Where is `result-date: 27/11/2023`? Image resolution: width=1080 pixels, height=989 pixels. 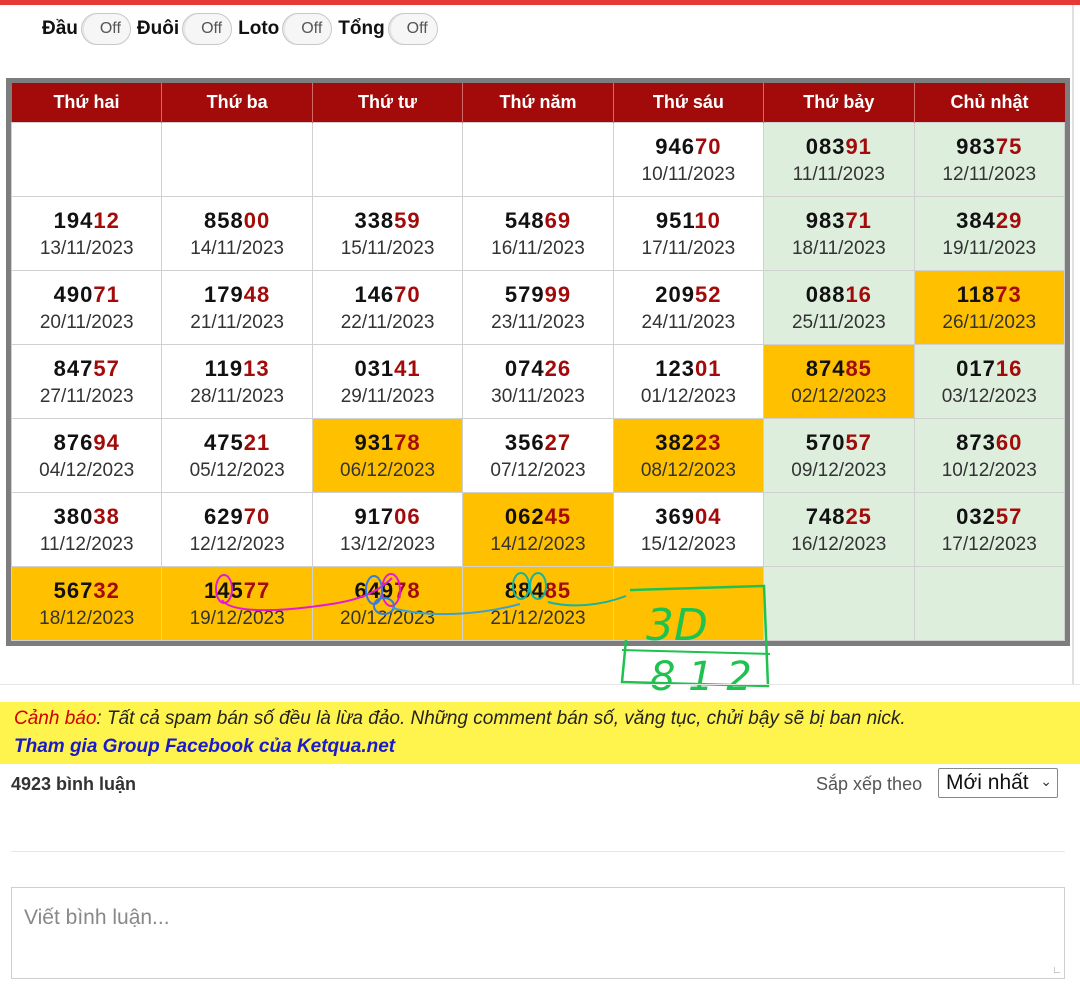 result-date: 27/11/2023 is located at coordinates (86, 396).